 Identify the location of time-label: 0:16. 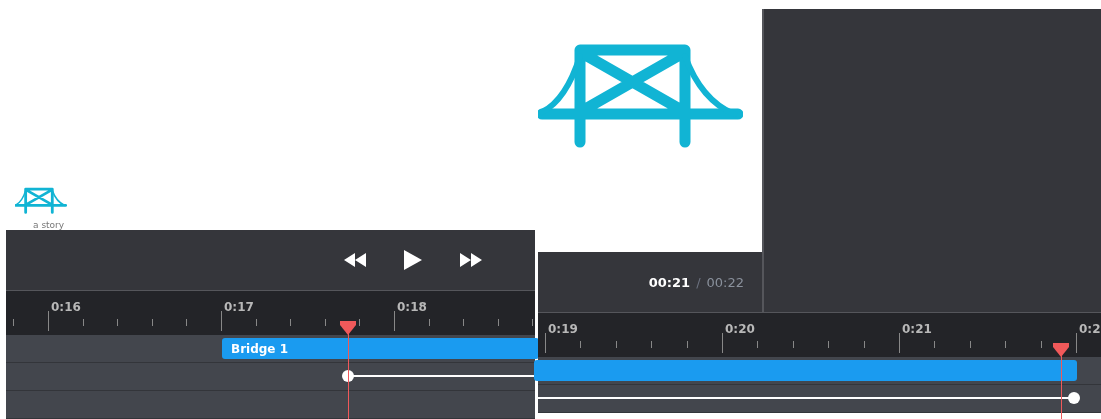
(66, 307).